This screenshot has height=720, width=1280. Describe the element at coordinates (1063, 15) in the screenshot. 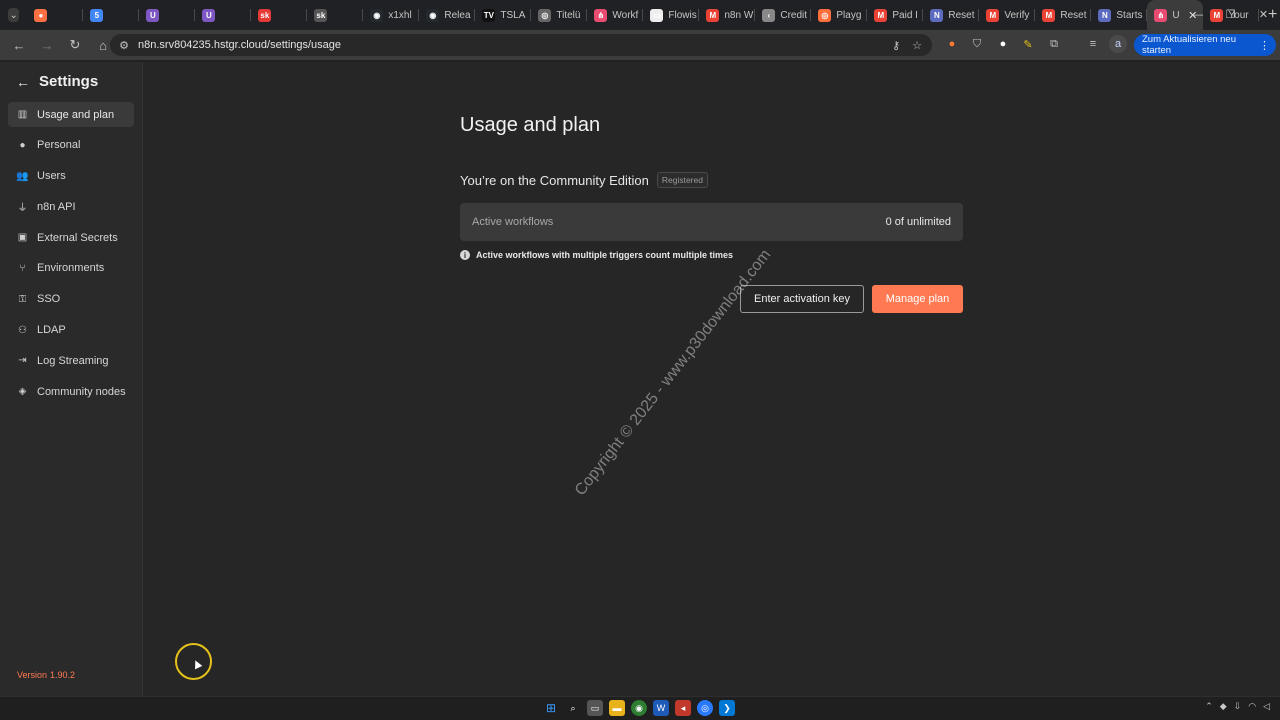

I see `browser-tab: M Reset` at that location.